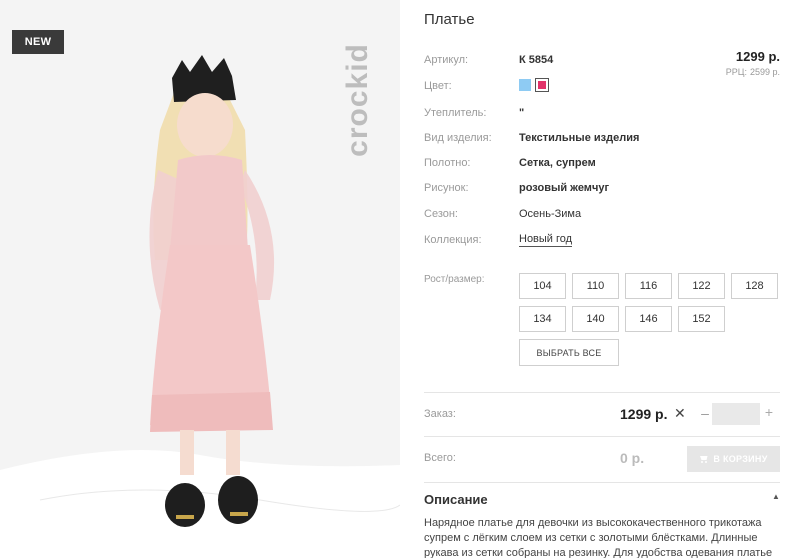 This screenshot has height=558, width=800. I want to click on add-to-cart-button: В КОРЗИНУ, so click(733, 459).